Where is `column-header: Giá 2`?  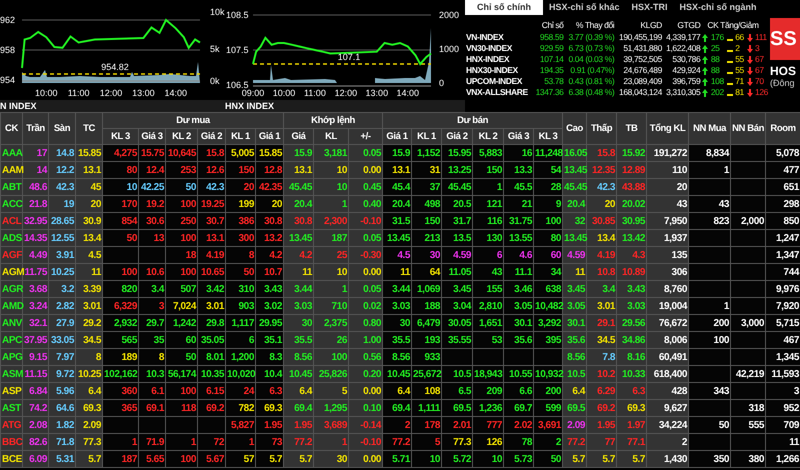 column-header: Giá 2 is located at coordinates (457, 136).